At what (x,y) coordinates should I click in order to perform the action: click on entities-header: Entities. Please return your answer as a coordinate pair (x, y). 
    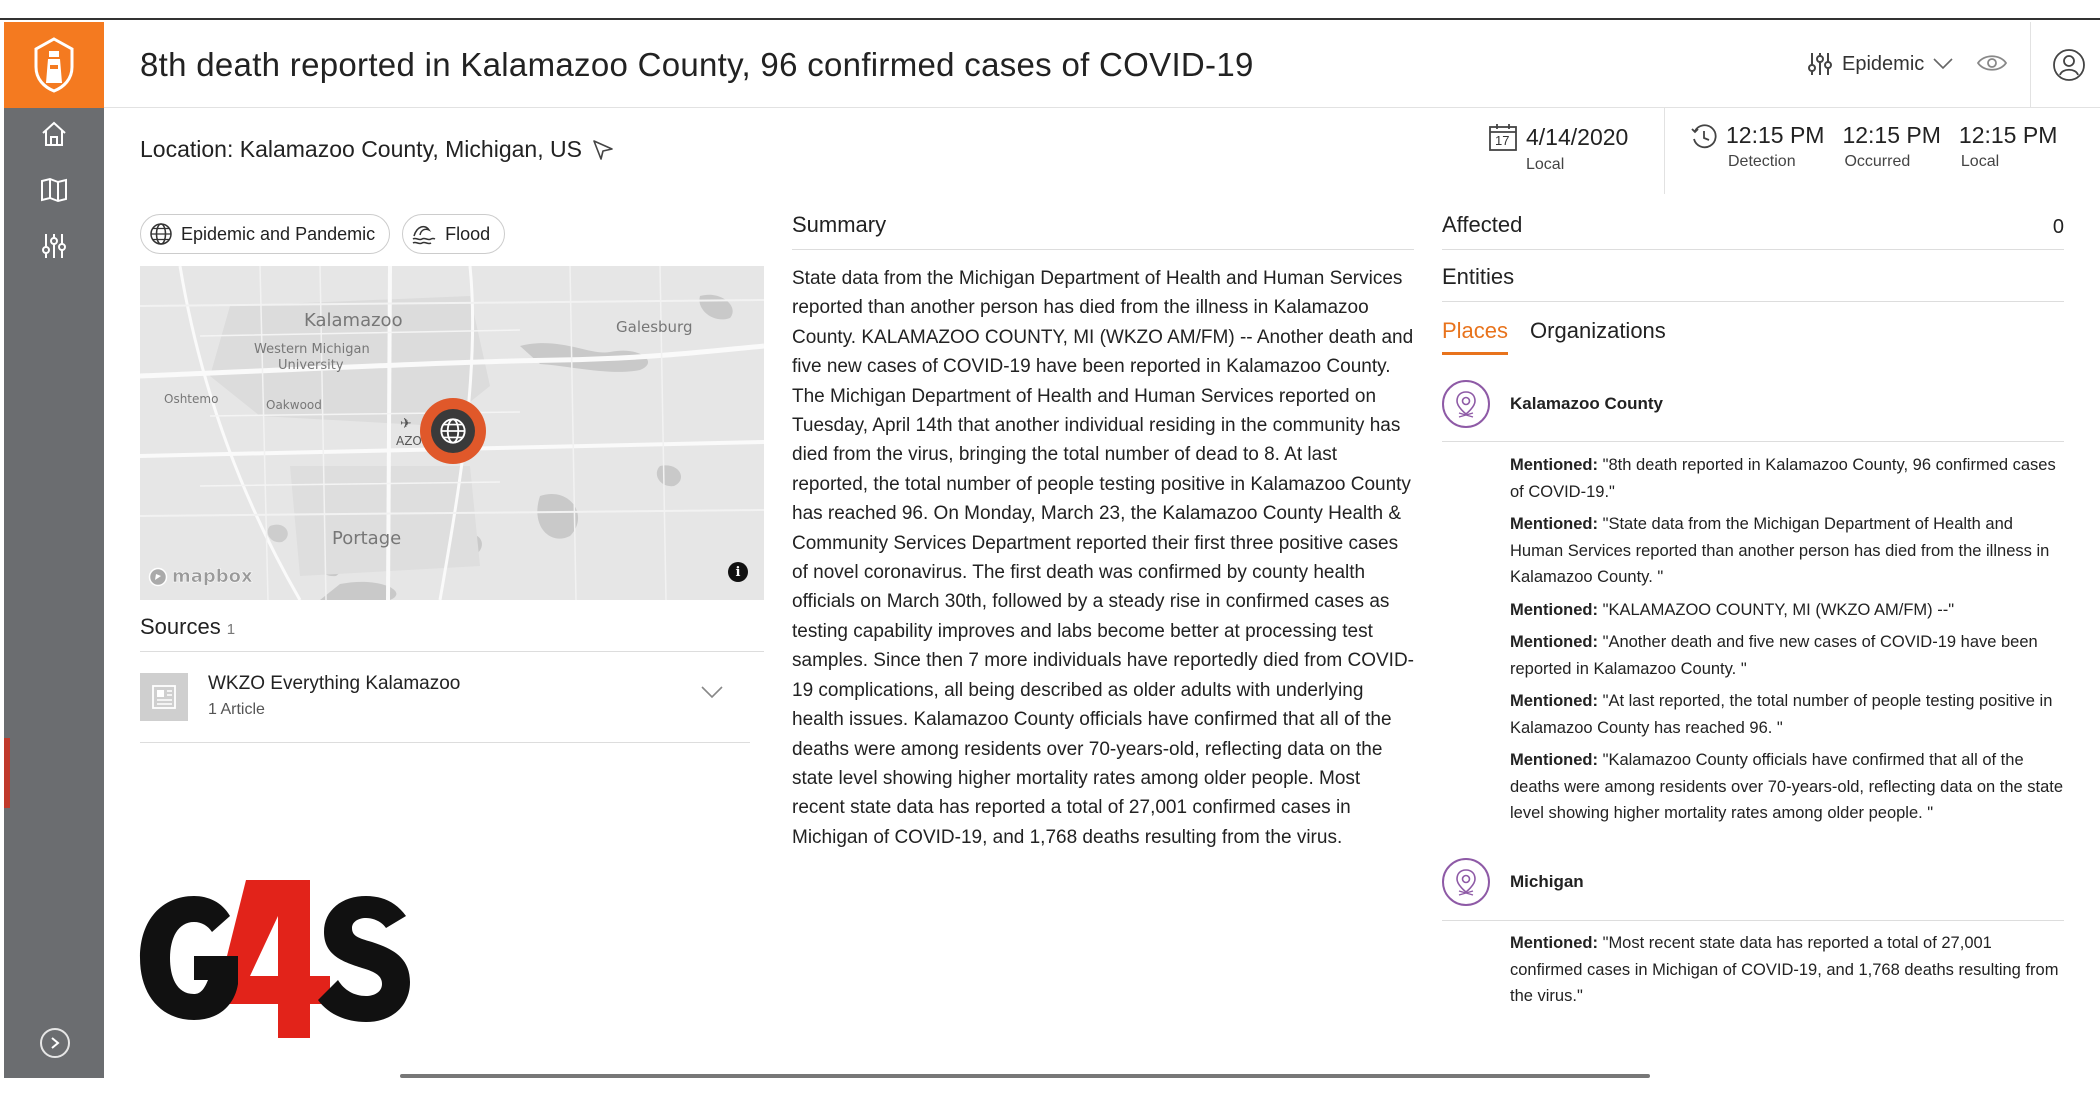
    Looking at the image, I should click on (1753, 283).